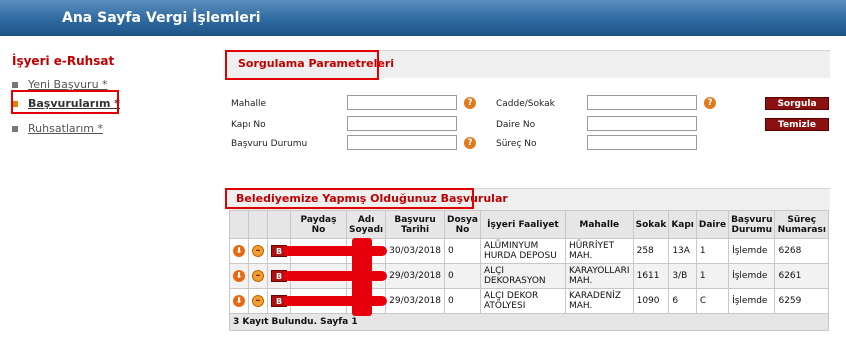  Describe the element at coordinates (57, 128) in the screenshot. I see `sidebar-item-my-licenses: Ruhsatlarım *` at that location.